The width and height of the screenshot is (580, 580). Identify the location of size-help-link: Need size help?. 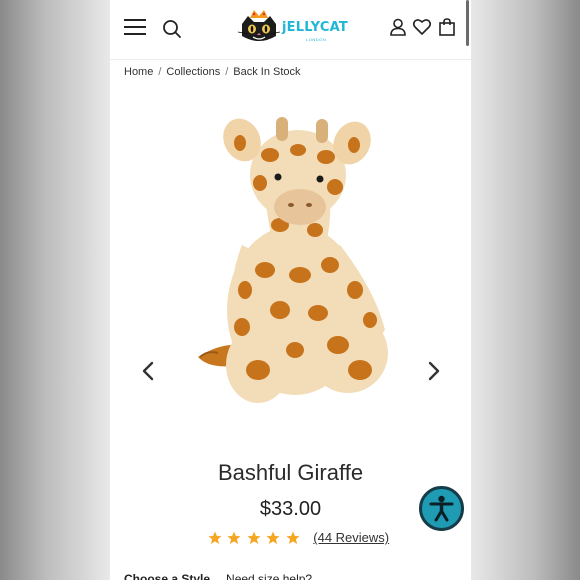
(269, 576).